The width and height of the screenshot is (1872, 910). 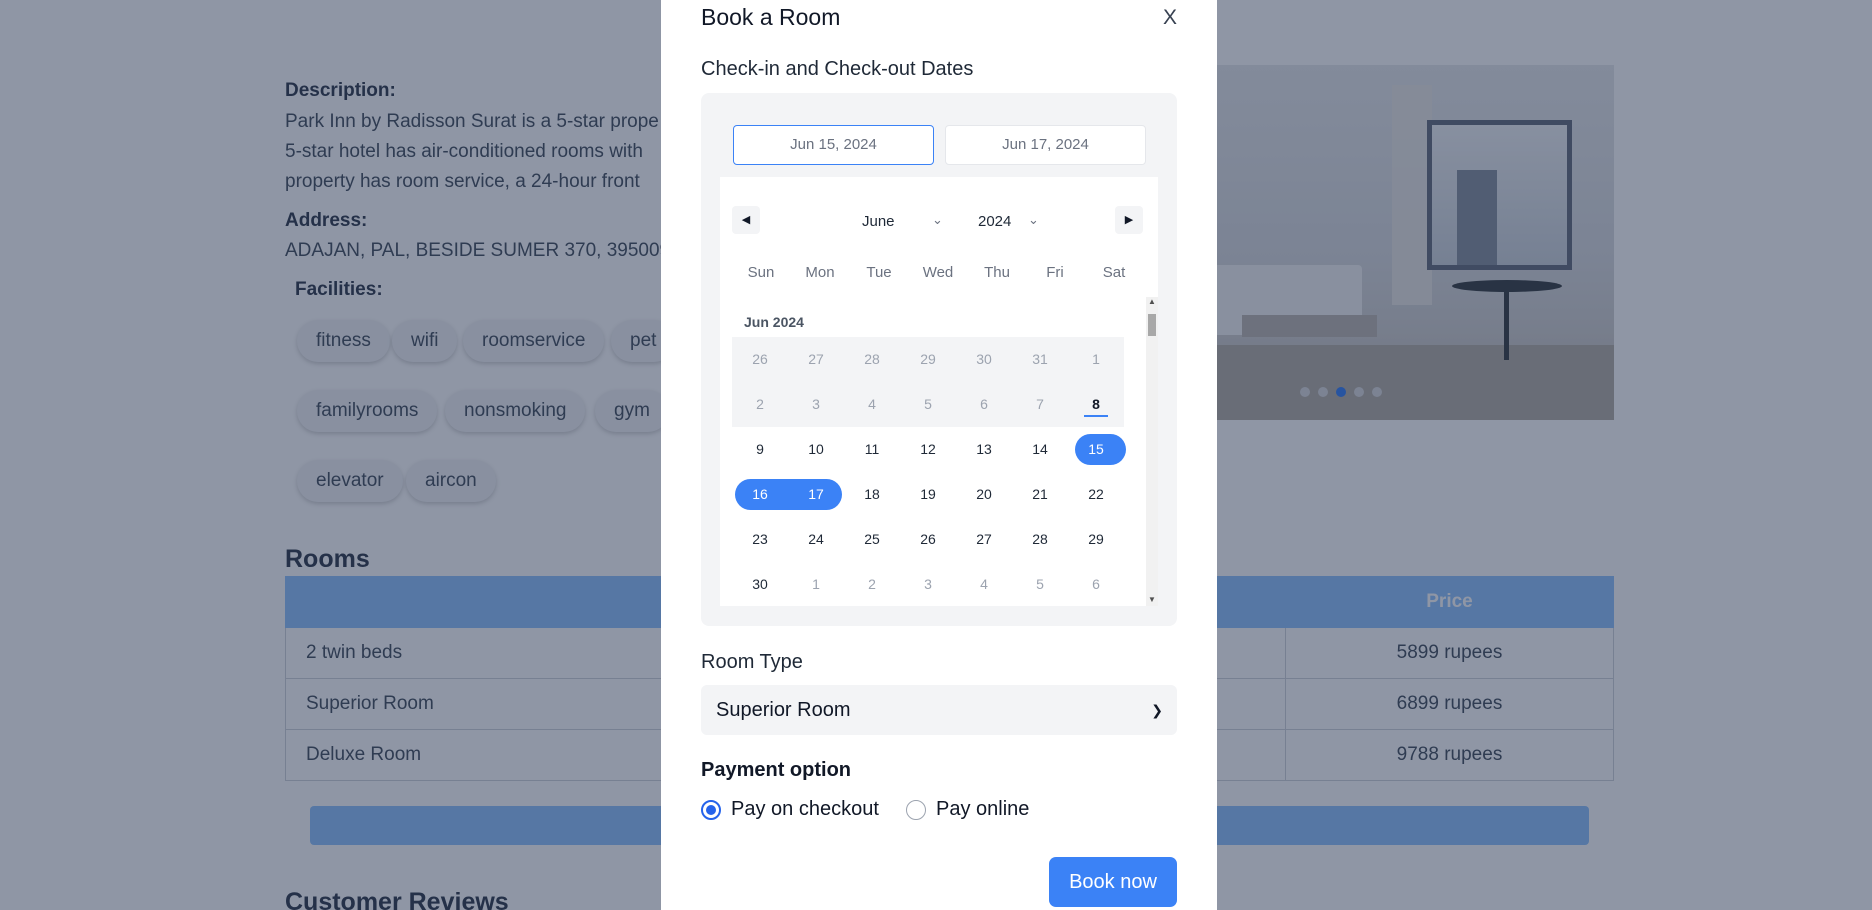 I want to click on calendar-week-row: 23 24 25 26 27 28 29, so click(x=928, y=539).